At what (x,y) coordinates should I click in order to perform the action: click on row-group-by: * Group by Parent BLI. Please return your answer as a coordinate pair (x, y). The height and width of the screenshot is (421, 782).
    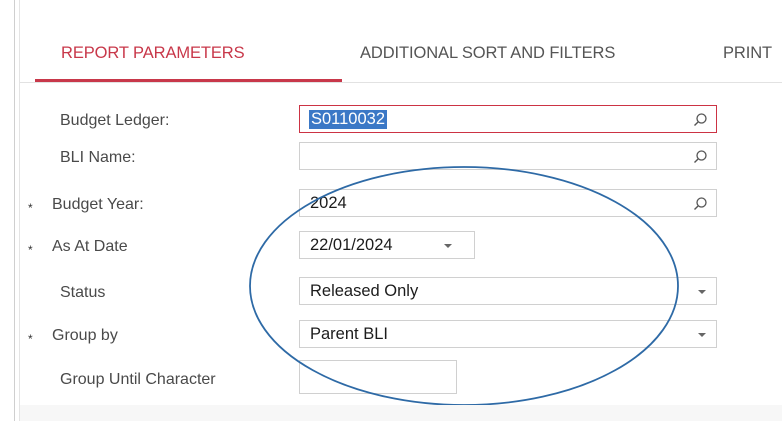
    Looking at the image, I should click on (370, 336).